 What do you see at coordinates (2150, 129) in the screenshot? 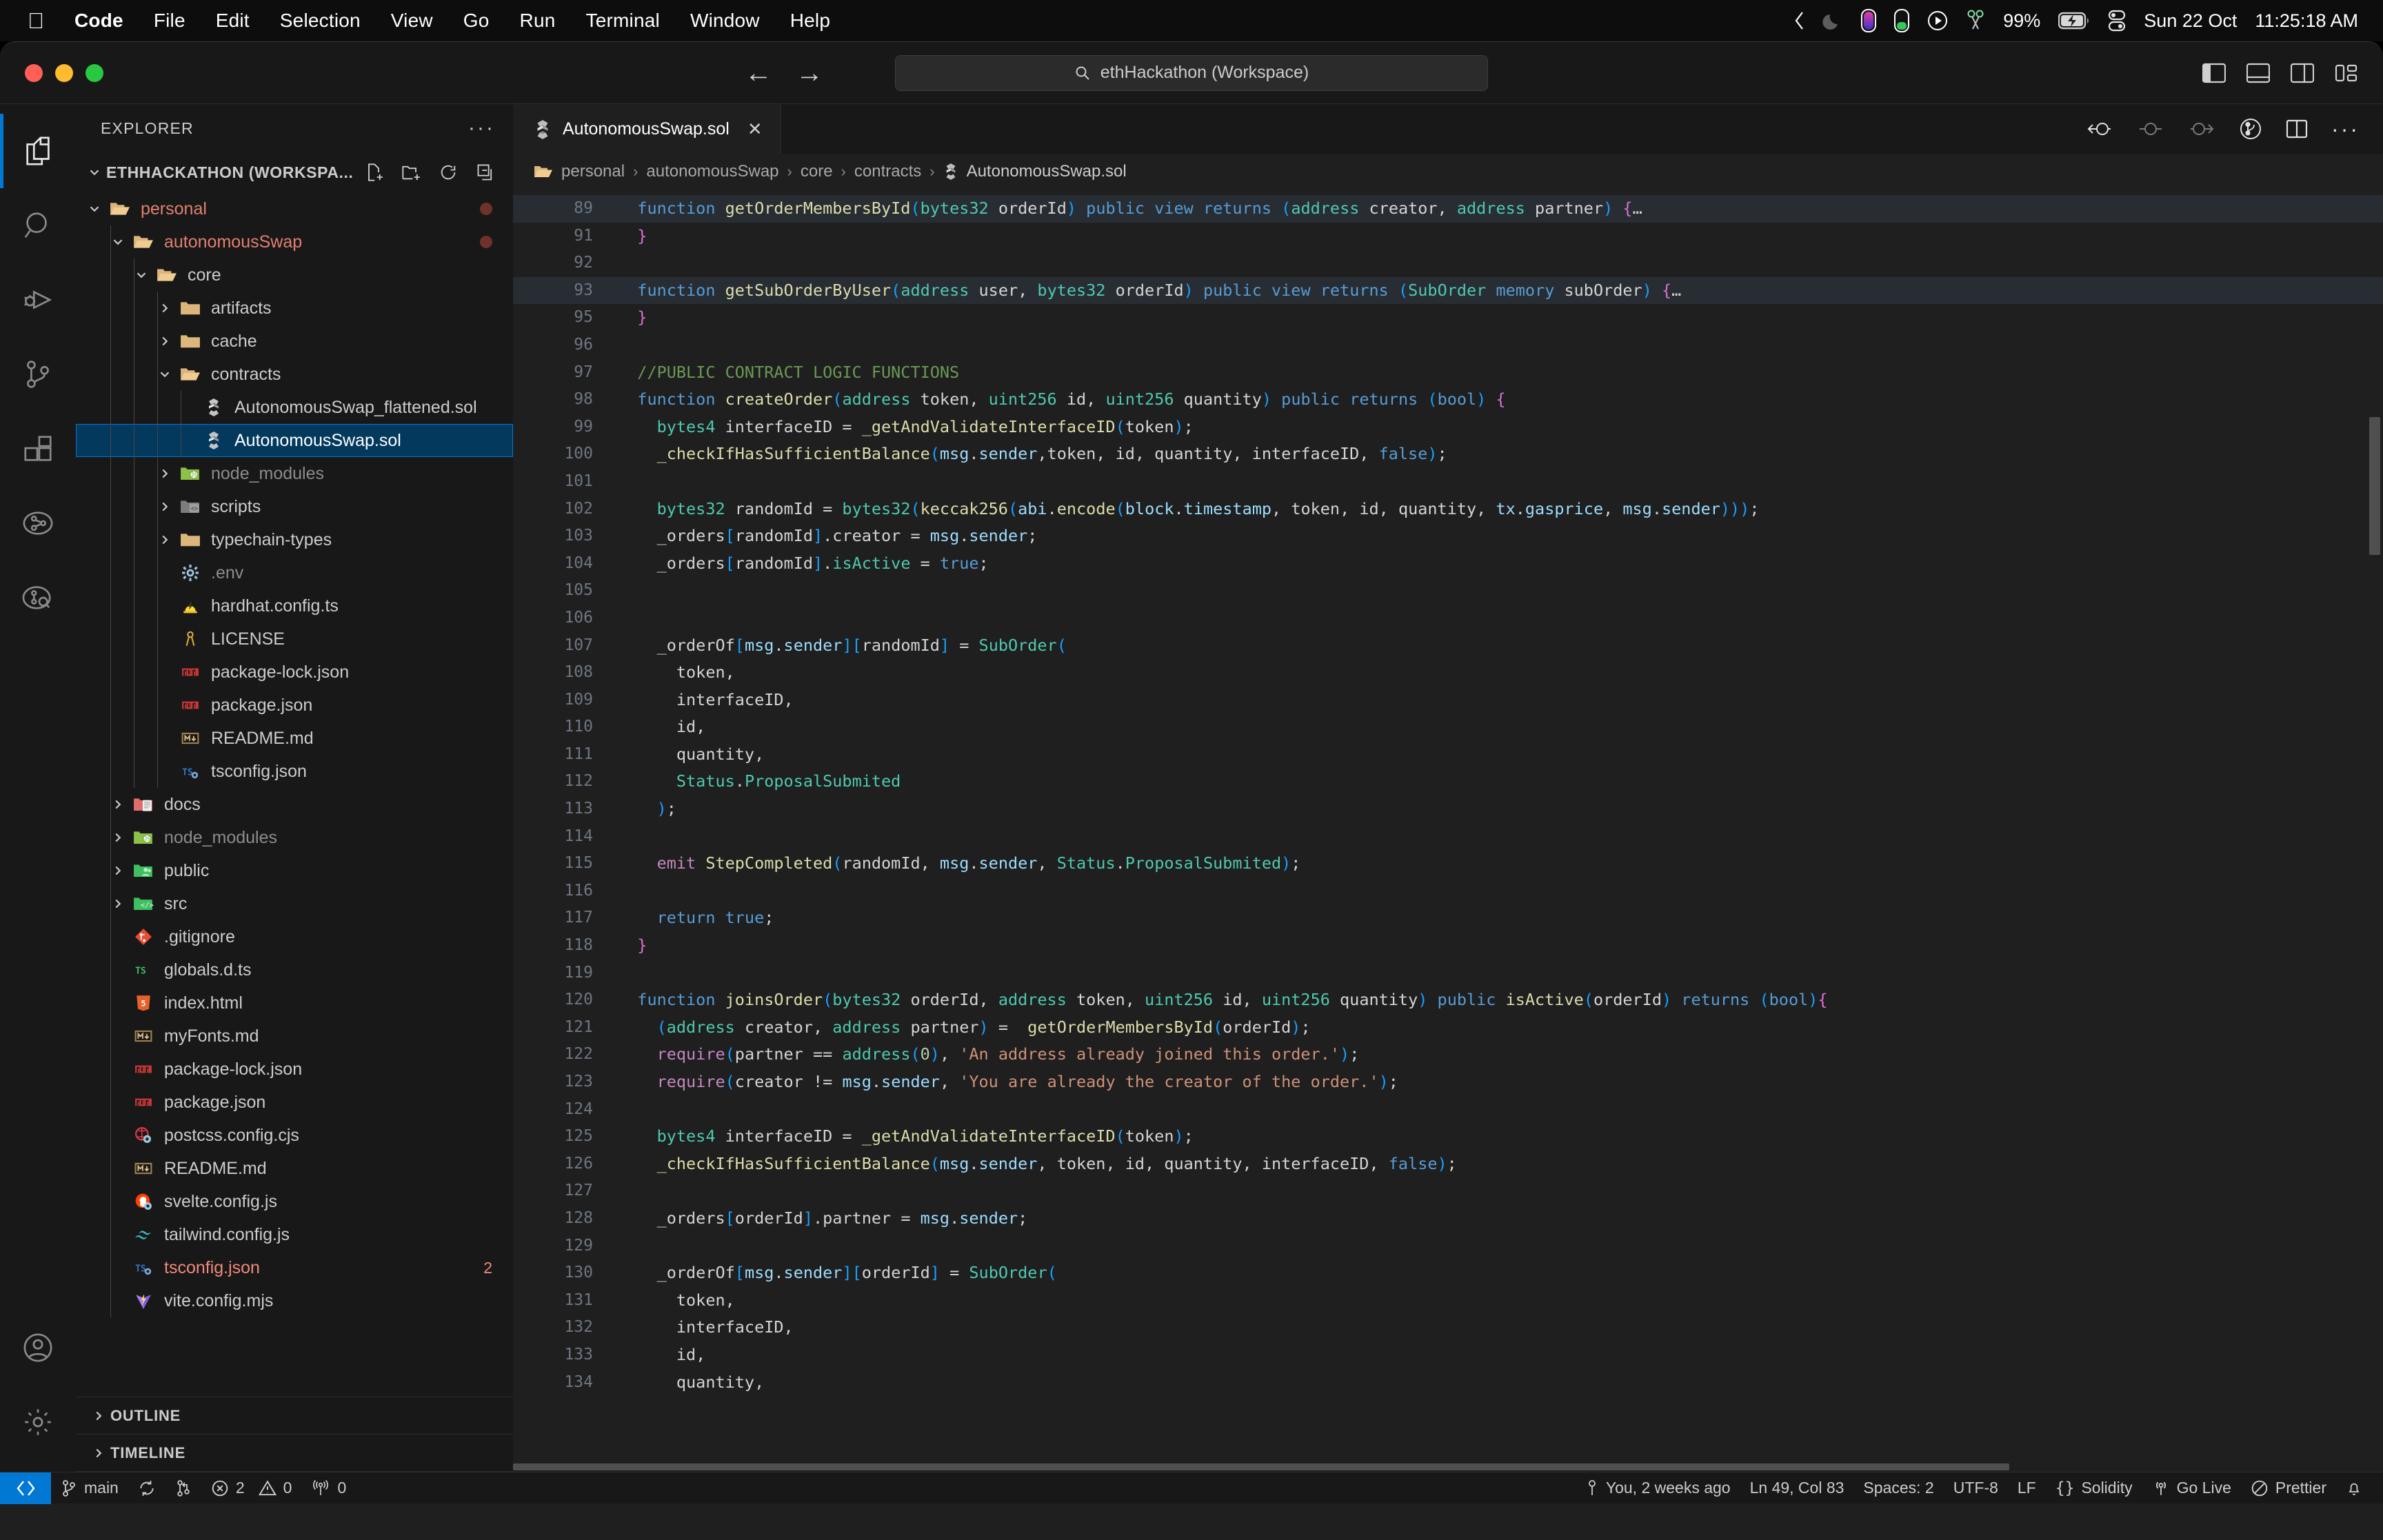
I see `current-change-icon` at bounding box center [2150, 129].